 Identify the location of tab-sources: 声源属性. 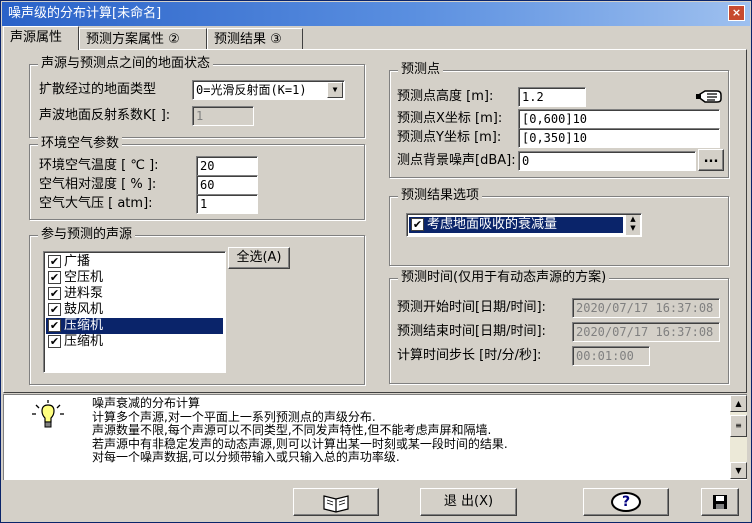
(41, 38).